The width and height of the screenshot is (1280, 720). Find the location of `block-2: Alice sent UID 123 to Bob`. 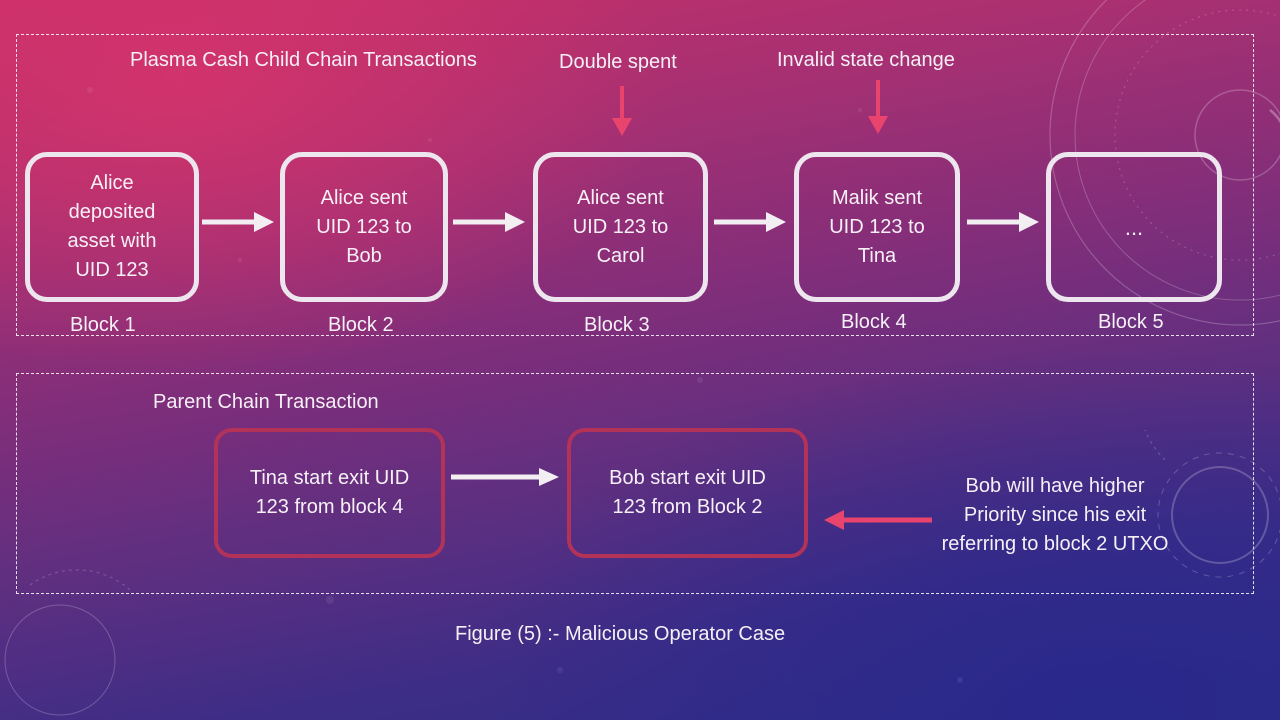

block-2: Alice sent UID 123 to Bob is located at coordinates (364, 227).